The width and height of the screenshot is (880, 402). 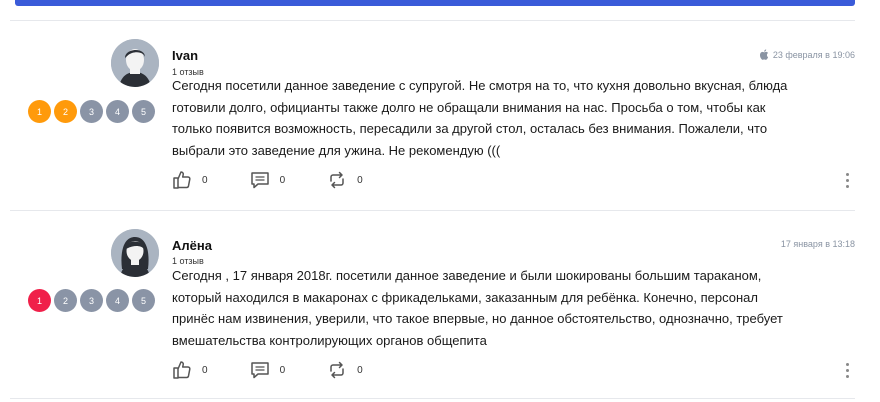 I want to click on top-accent-bar, so click(x=435, y=3).